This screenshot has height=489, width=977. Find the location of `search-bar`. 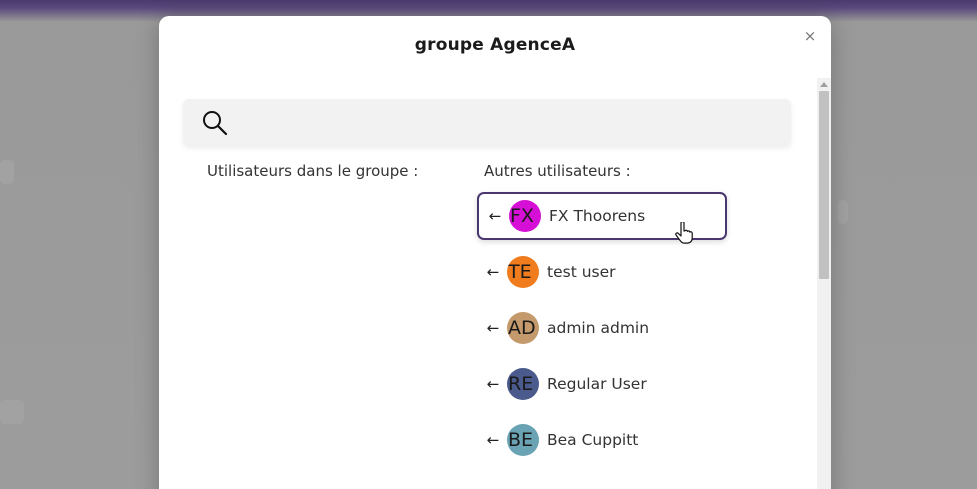

search-bar is located at coordinates (487, 122).